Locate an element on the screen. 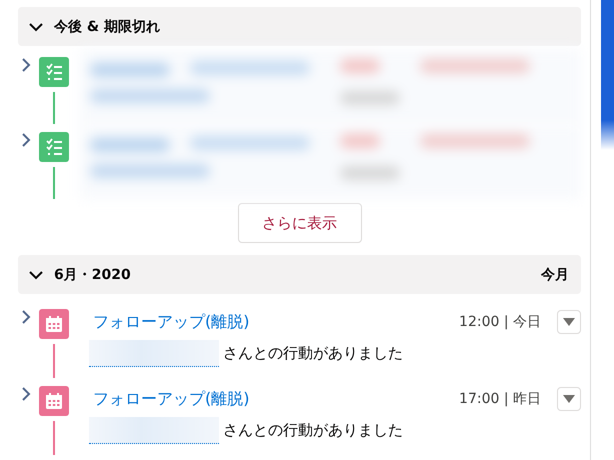 The image size is (614, 460). event-time: 12:00 | 今日 is located at coordinates (500, 322).